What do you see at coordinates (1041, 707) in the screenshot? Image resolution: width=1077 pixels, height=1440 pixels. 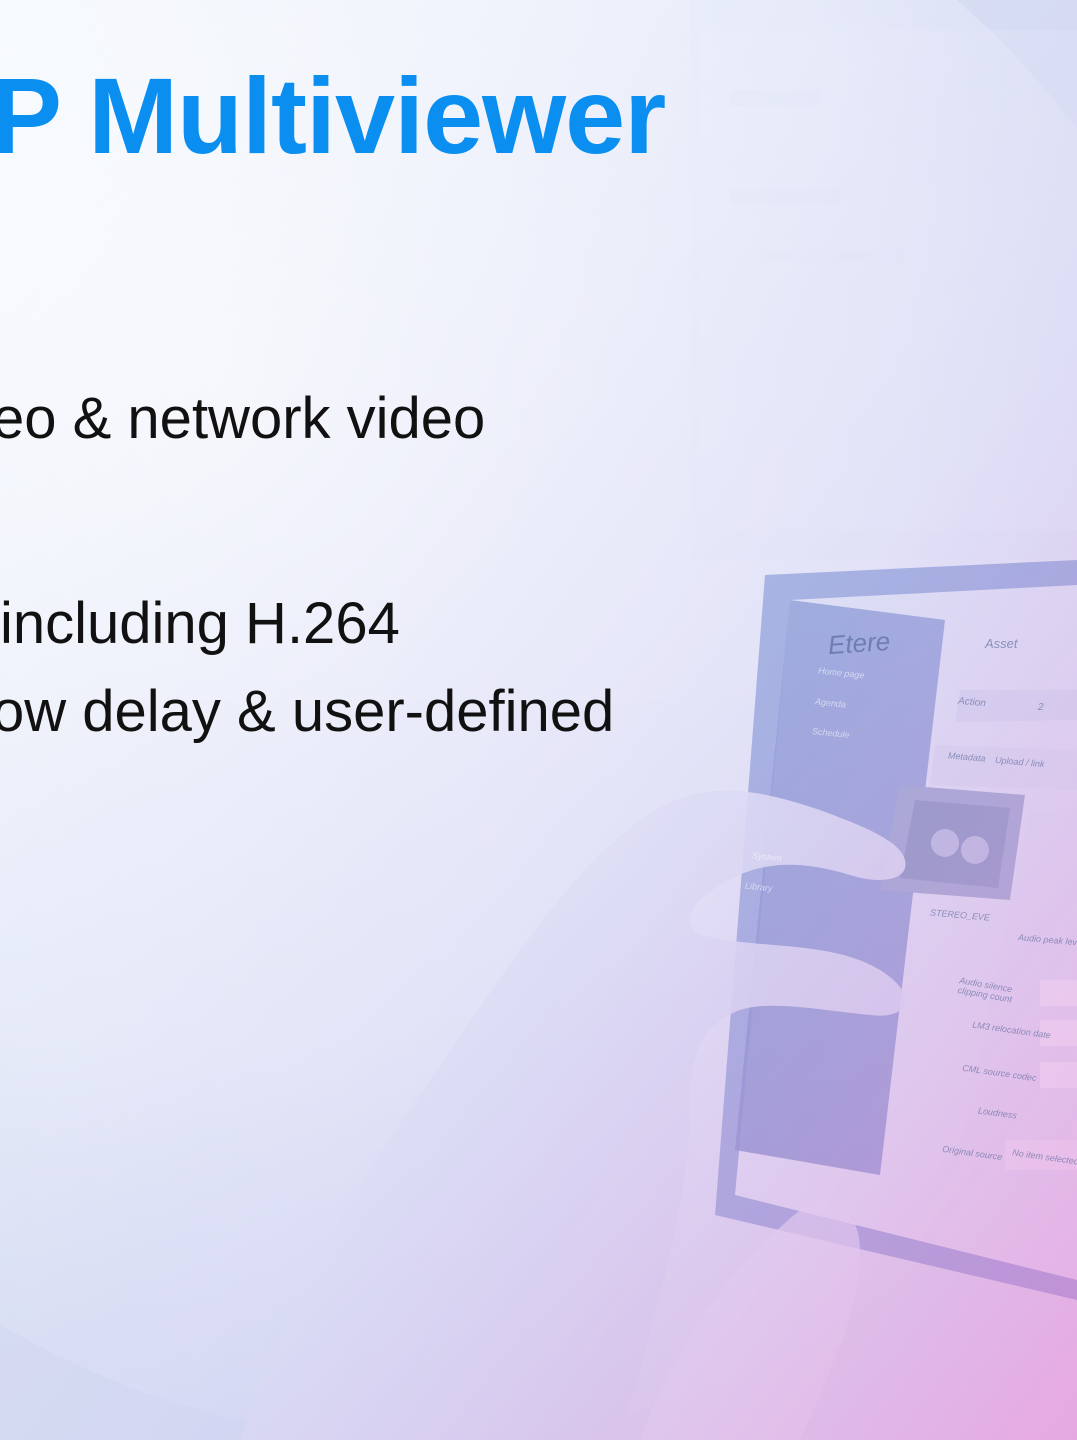 I see `tablet-toolbar-value: 2` at bounding box center [1041, 707].